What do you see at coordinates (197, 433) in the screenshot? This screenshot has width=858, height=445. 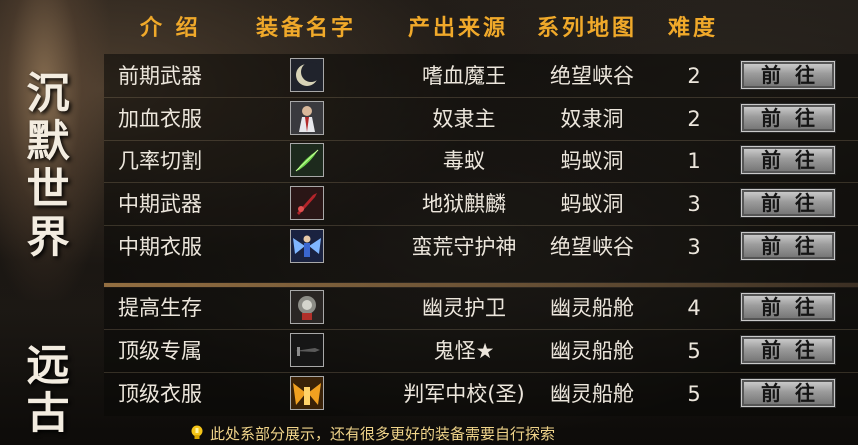 I see `lightbulb-icon` at bounding box center [197, 433].